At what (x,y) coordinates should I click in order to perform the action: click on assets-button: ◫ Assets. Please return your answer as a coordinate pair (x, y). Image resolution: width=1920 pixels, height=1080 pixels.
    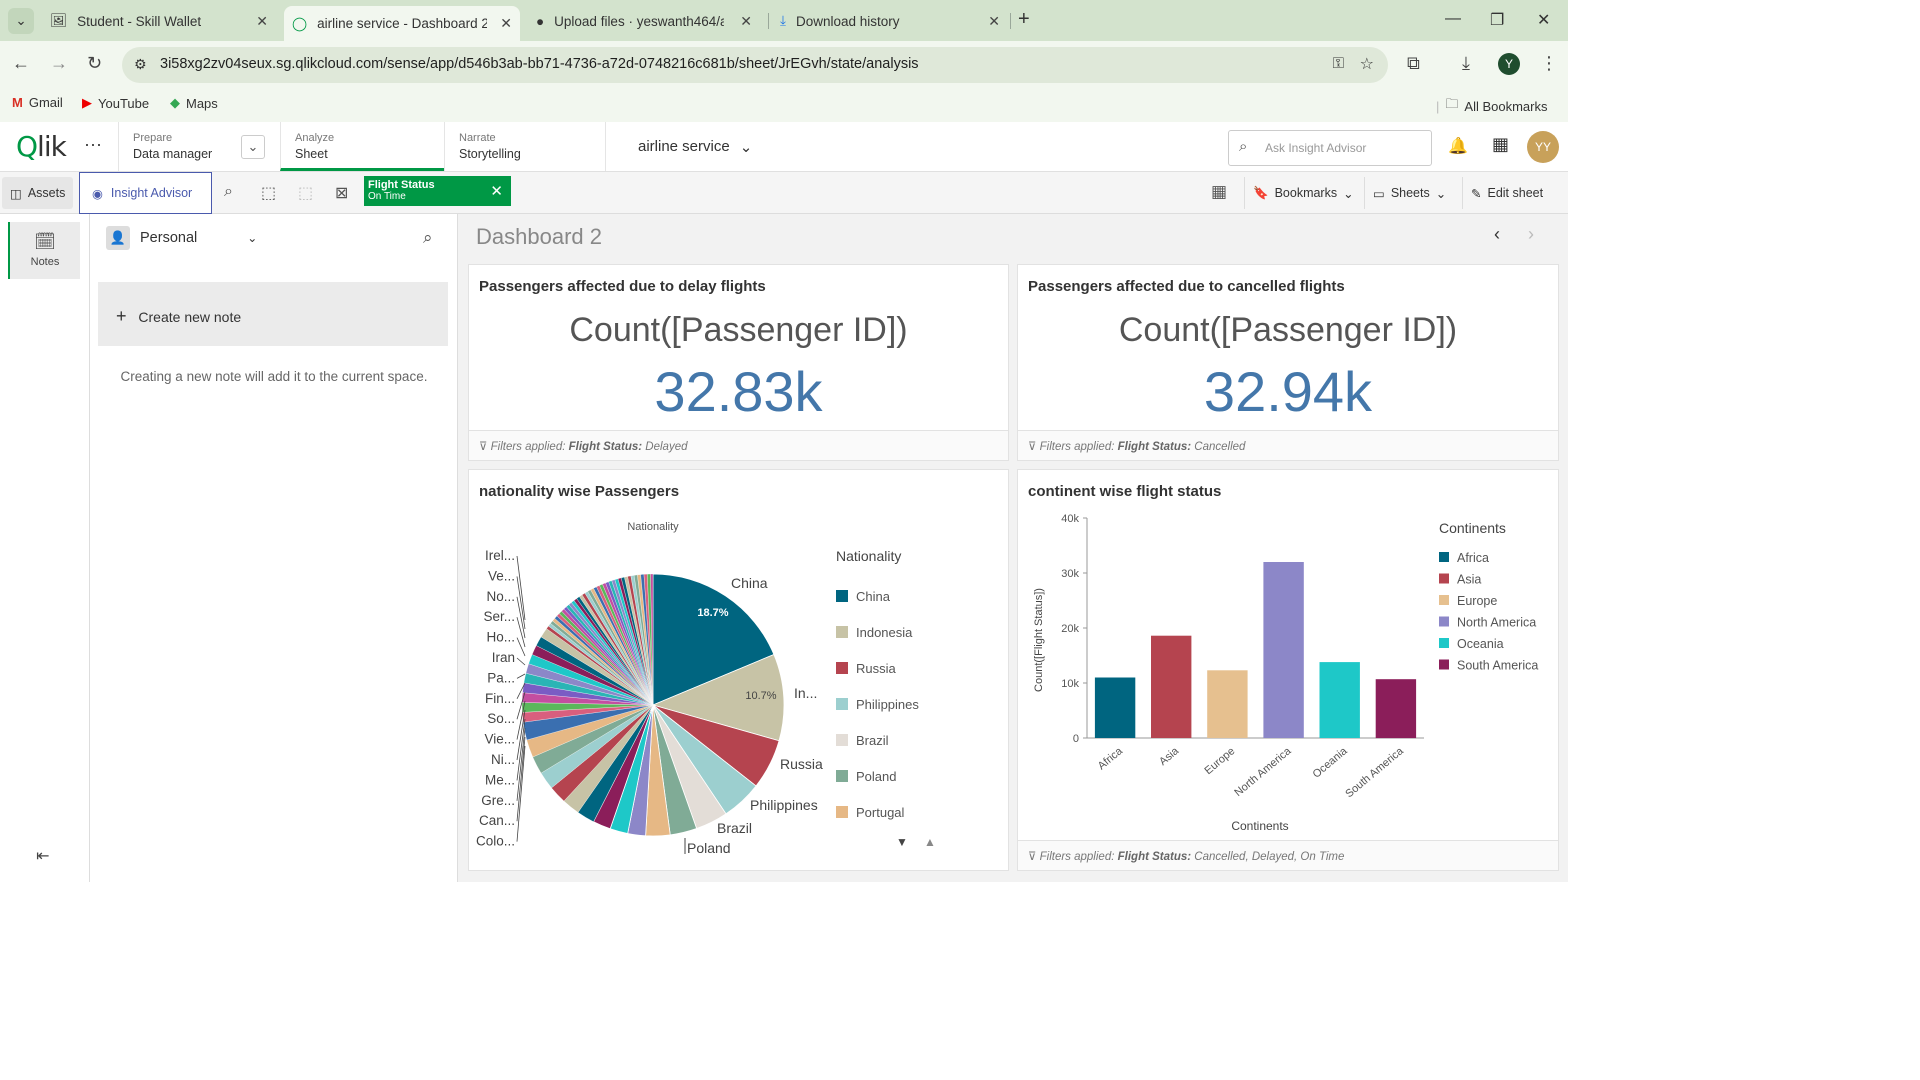
    Looking at the image, I should click on (38, 193).